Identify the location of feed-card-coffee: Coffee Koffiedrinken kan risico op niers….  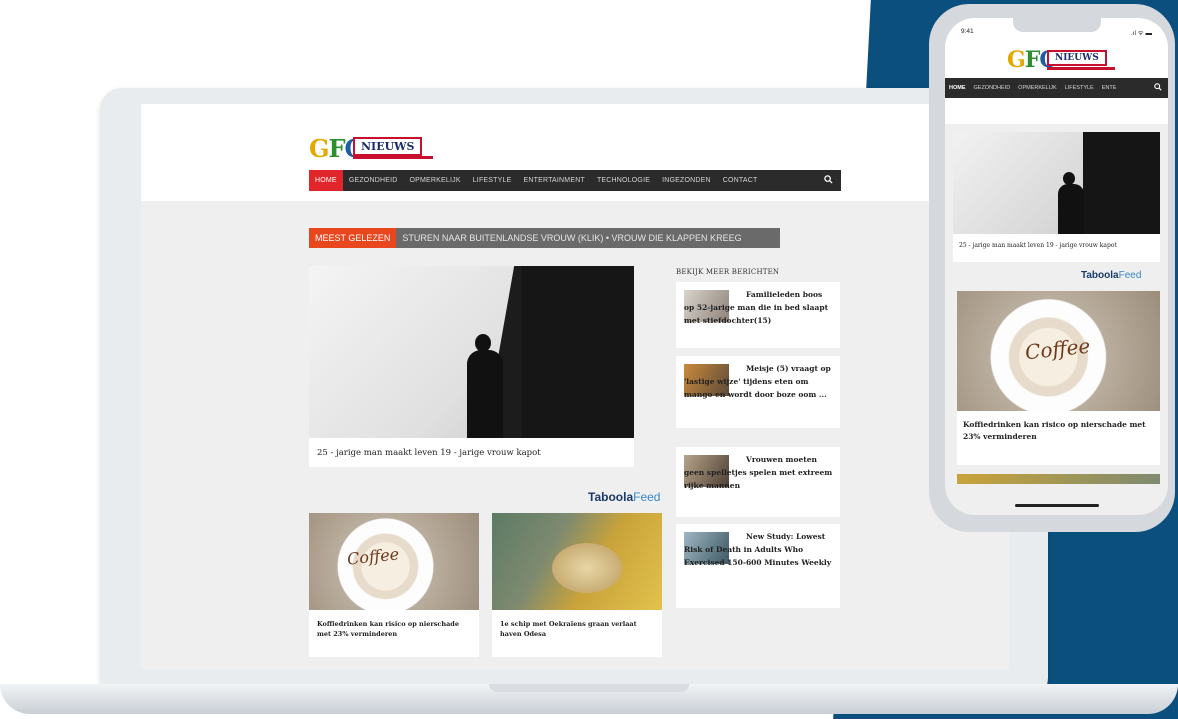
(394, 585).